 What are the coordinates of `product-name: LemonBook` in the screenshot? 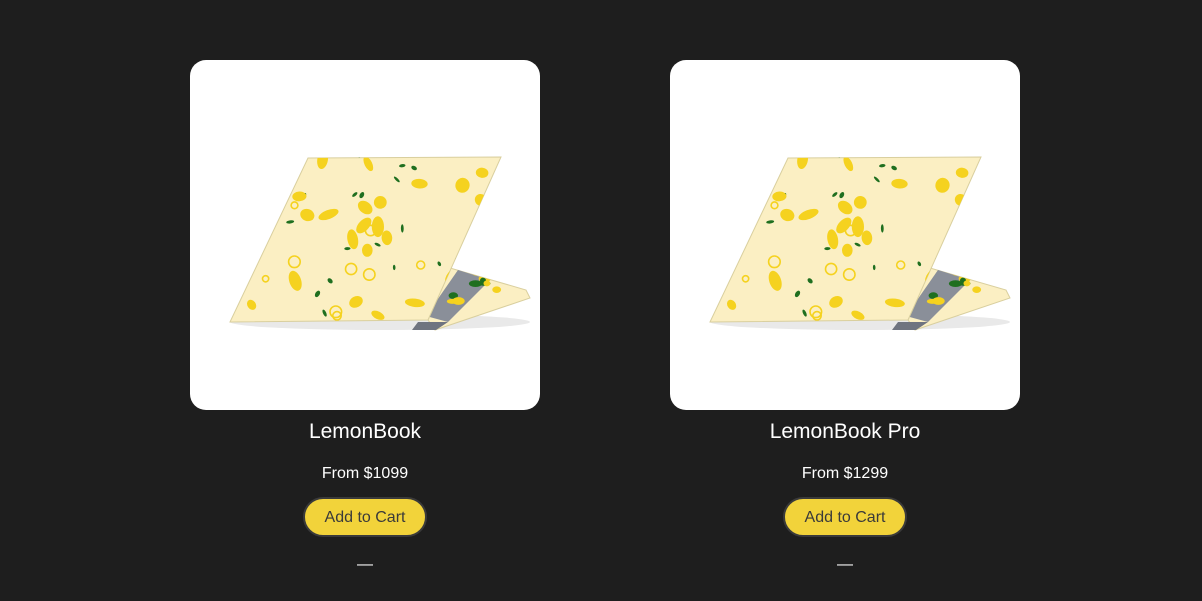 It's located at (365, 431).